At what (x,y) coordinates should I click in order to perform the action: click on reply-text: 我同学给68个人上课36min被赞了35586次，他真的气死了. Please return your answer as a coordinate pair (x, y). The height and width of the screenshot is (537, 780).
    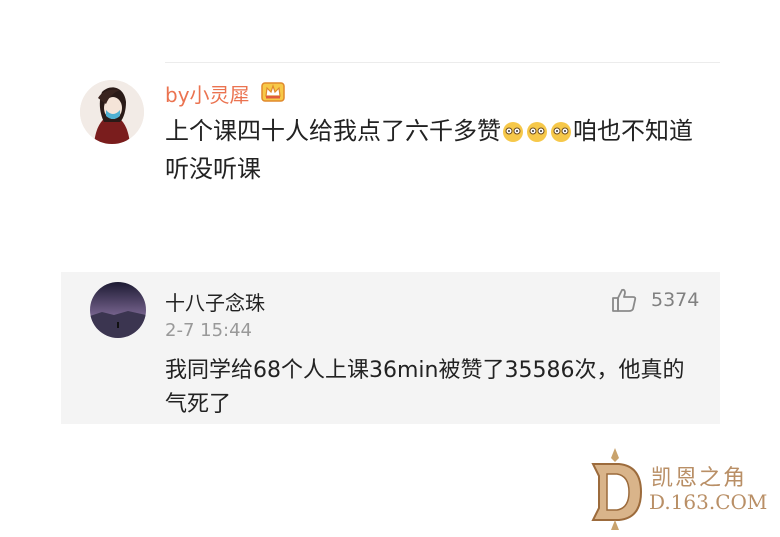
    Looking at the image, I should click on (425, 387).